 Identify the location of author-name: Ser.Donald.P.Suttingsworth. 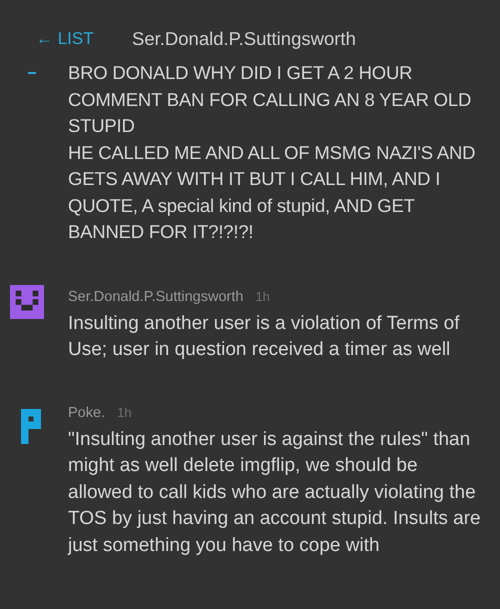
(156, 296).